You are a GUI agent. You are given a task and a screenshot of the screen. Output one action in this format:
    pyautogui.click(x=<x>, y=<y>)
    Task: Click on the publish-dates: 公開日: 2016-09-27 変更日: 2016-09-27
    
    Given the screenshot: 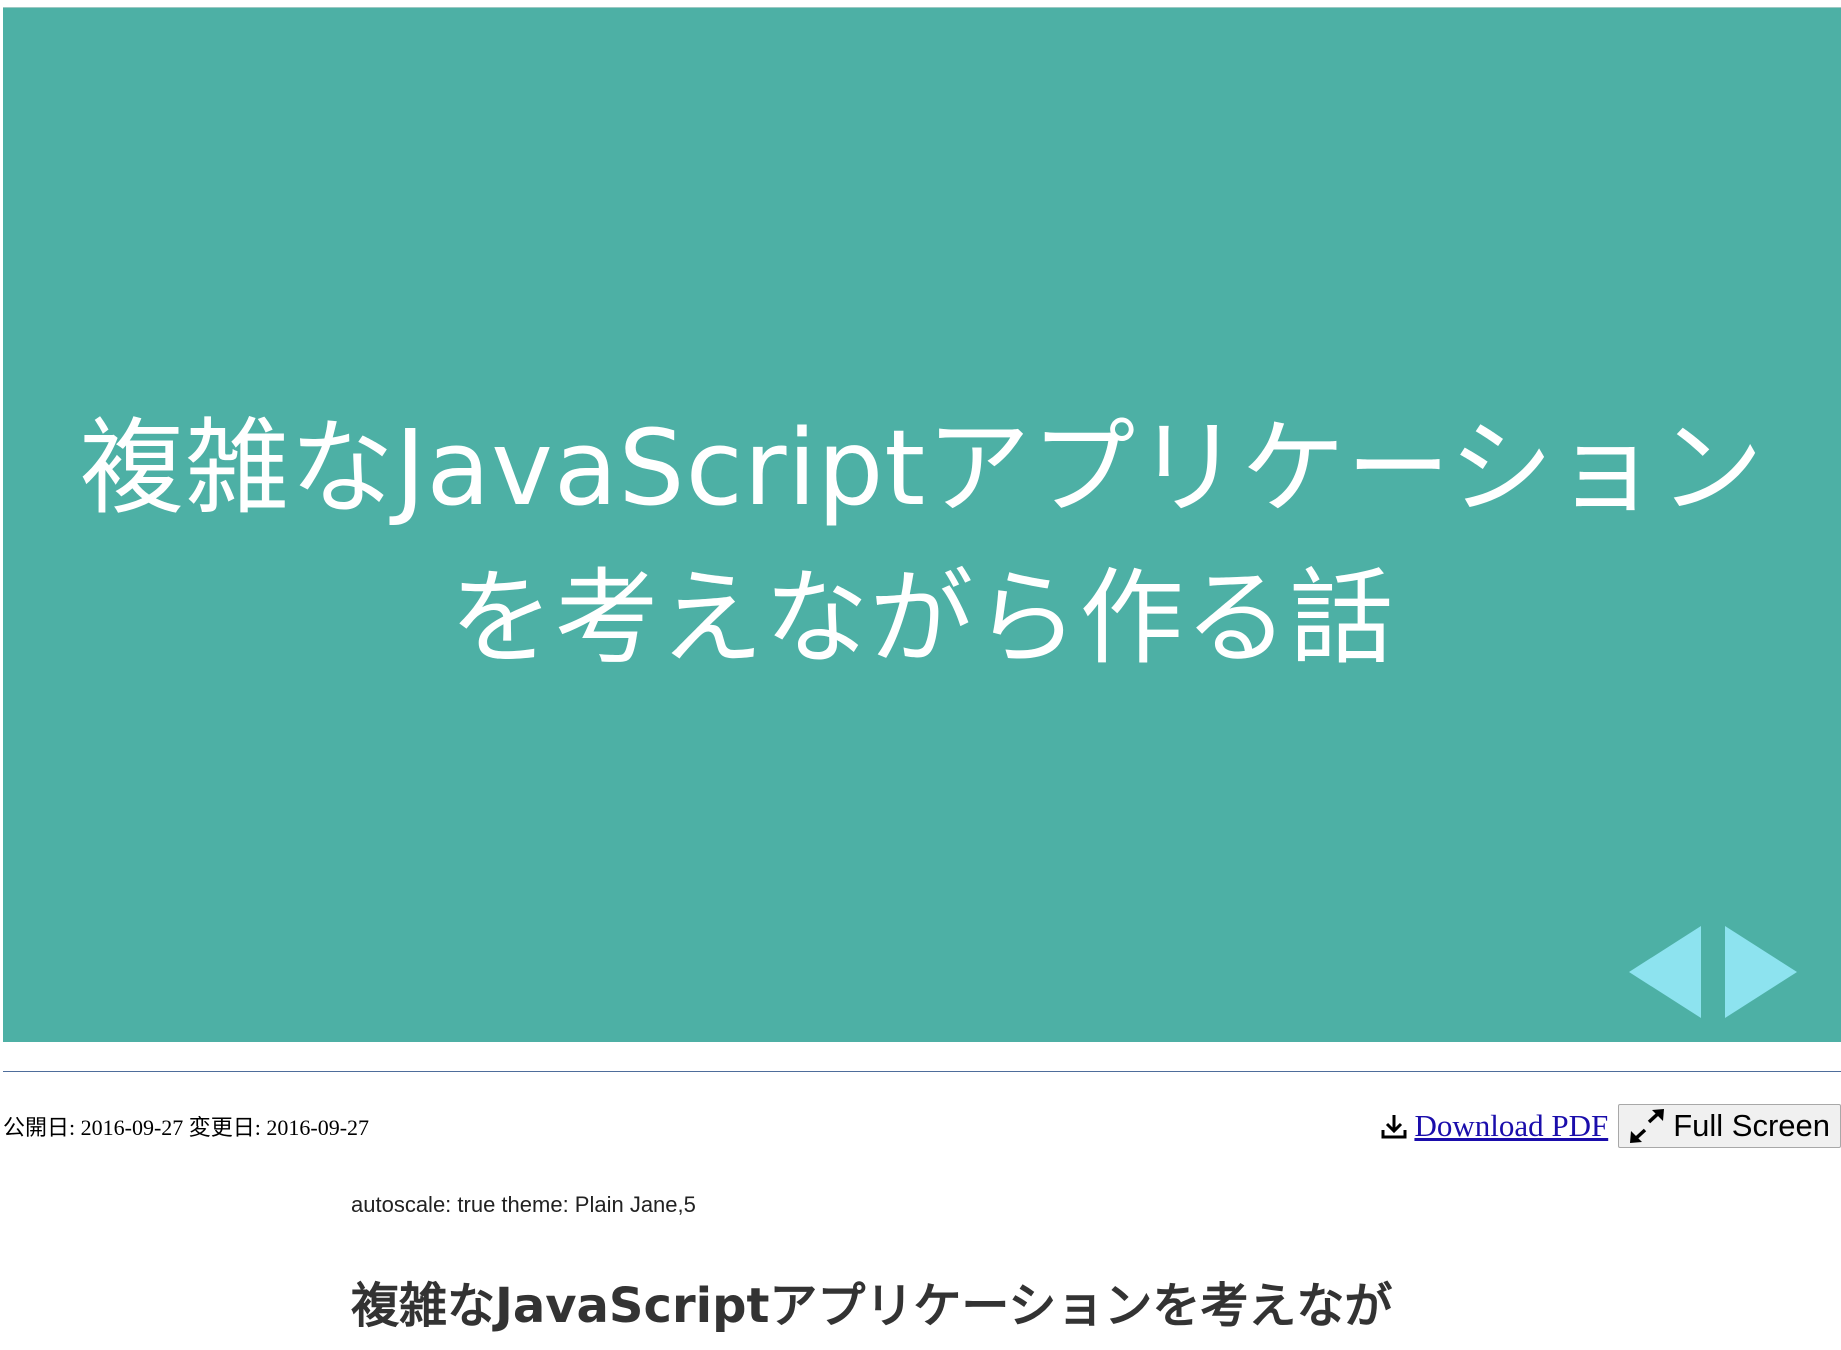 What is the action you would take?
    pyautogui.click(x=186, y=1127)
    